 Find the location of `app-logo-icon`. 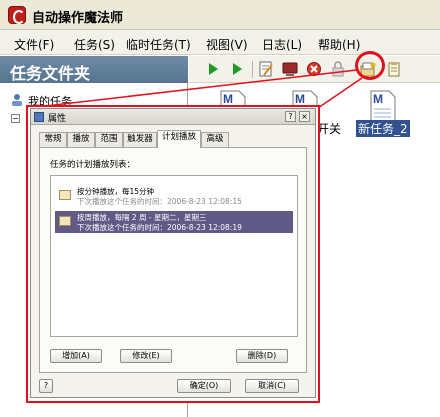

app-logo-icon is located at coordinates (17, 15).